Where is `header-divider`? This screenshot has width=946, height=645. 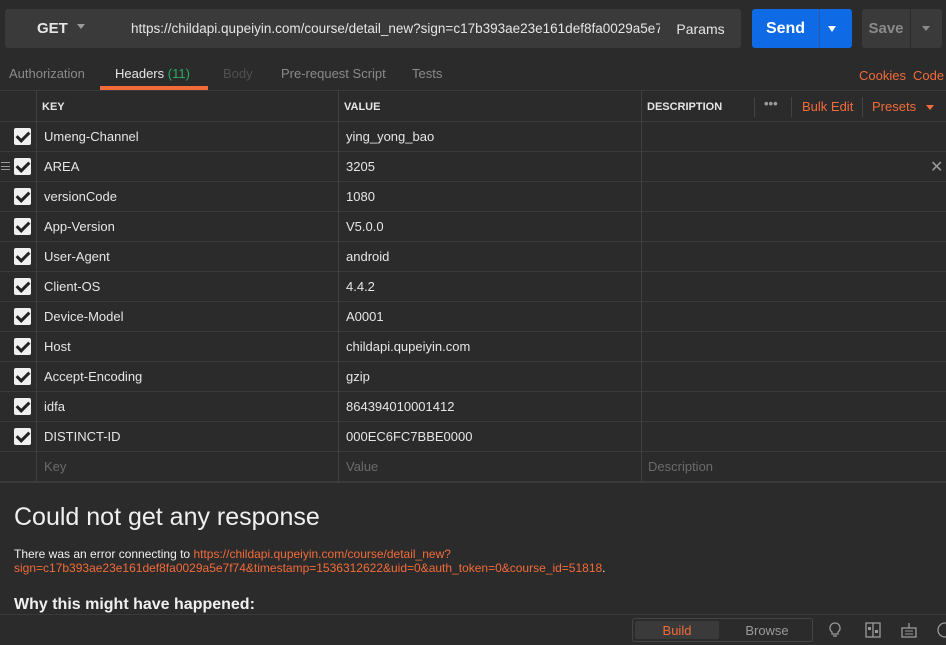
header-divider is located at coordinates (791, 107).